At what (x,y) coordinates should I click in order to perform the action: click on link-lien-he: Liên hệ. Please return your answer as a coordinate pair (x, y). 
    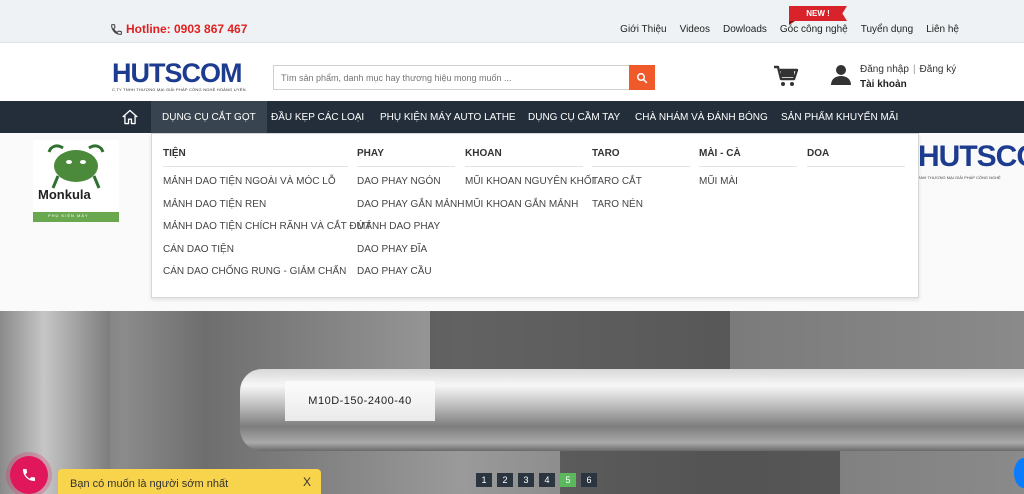
    Looking at the image, I should click on (942, 29).